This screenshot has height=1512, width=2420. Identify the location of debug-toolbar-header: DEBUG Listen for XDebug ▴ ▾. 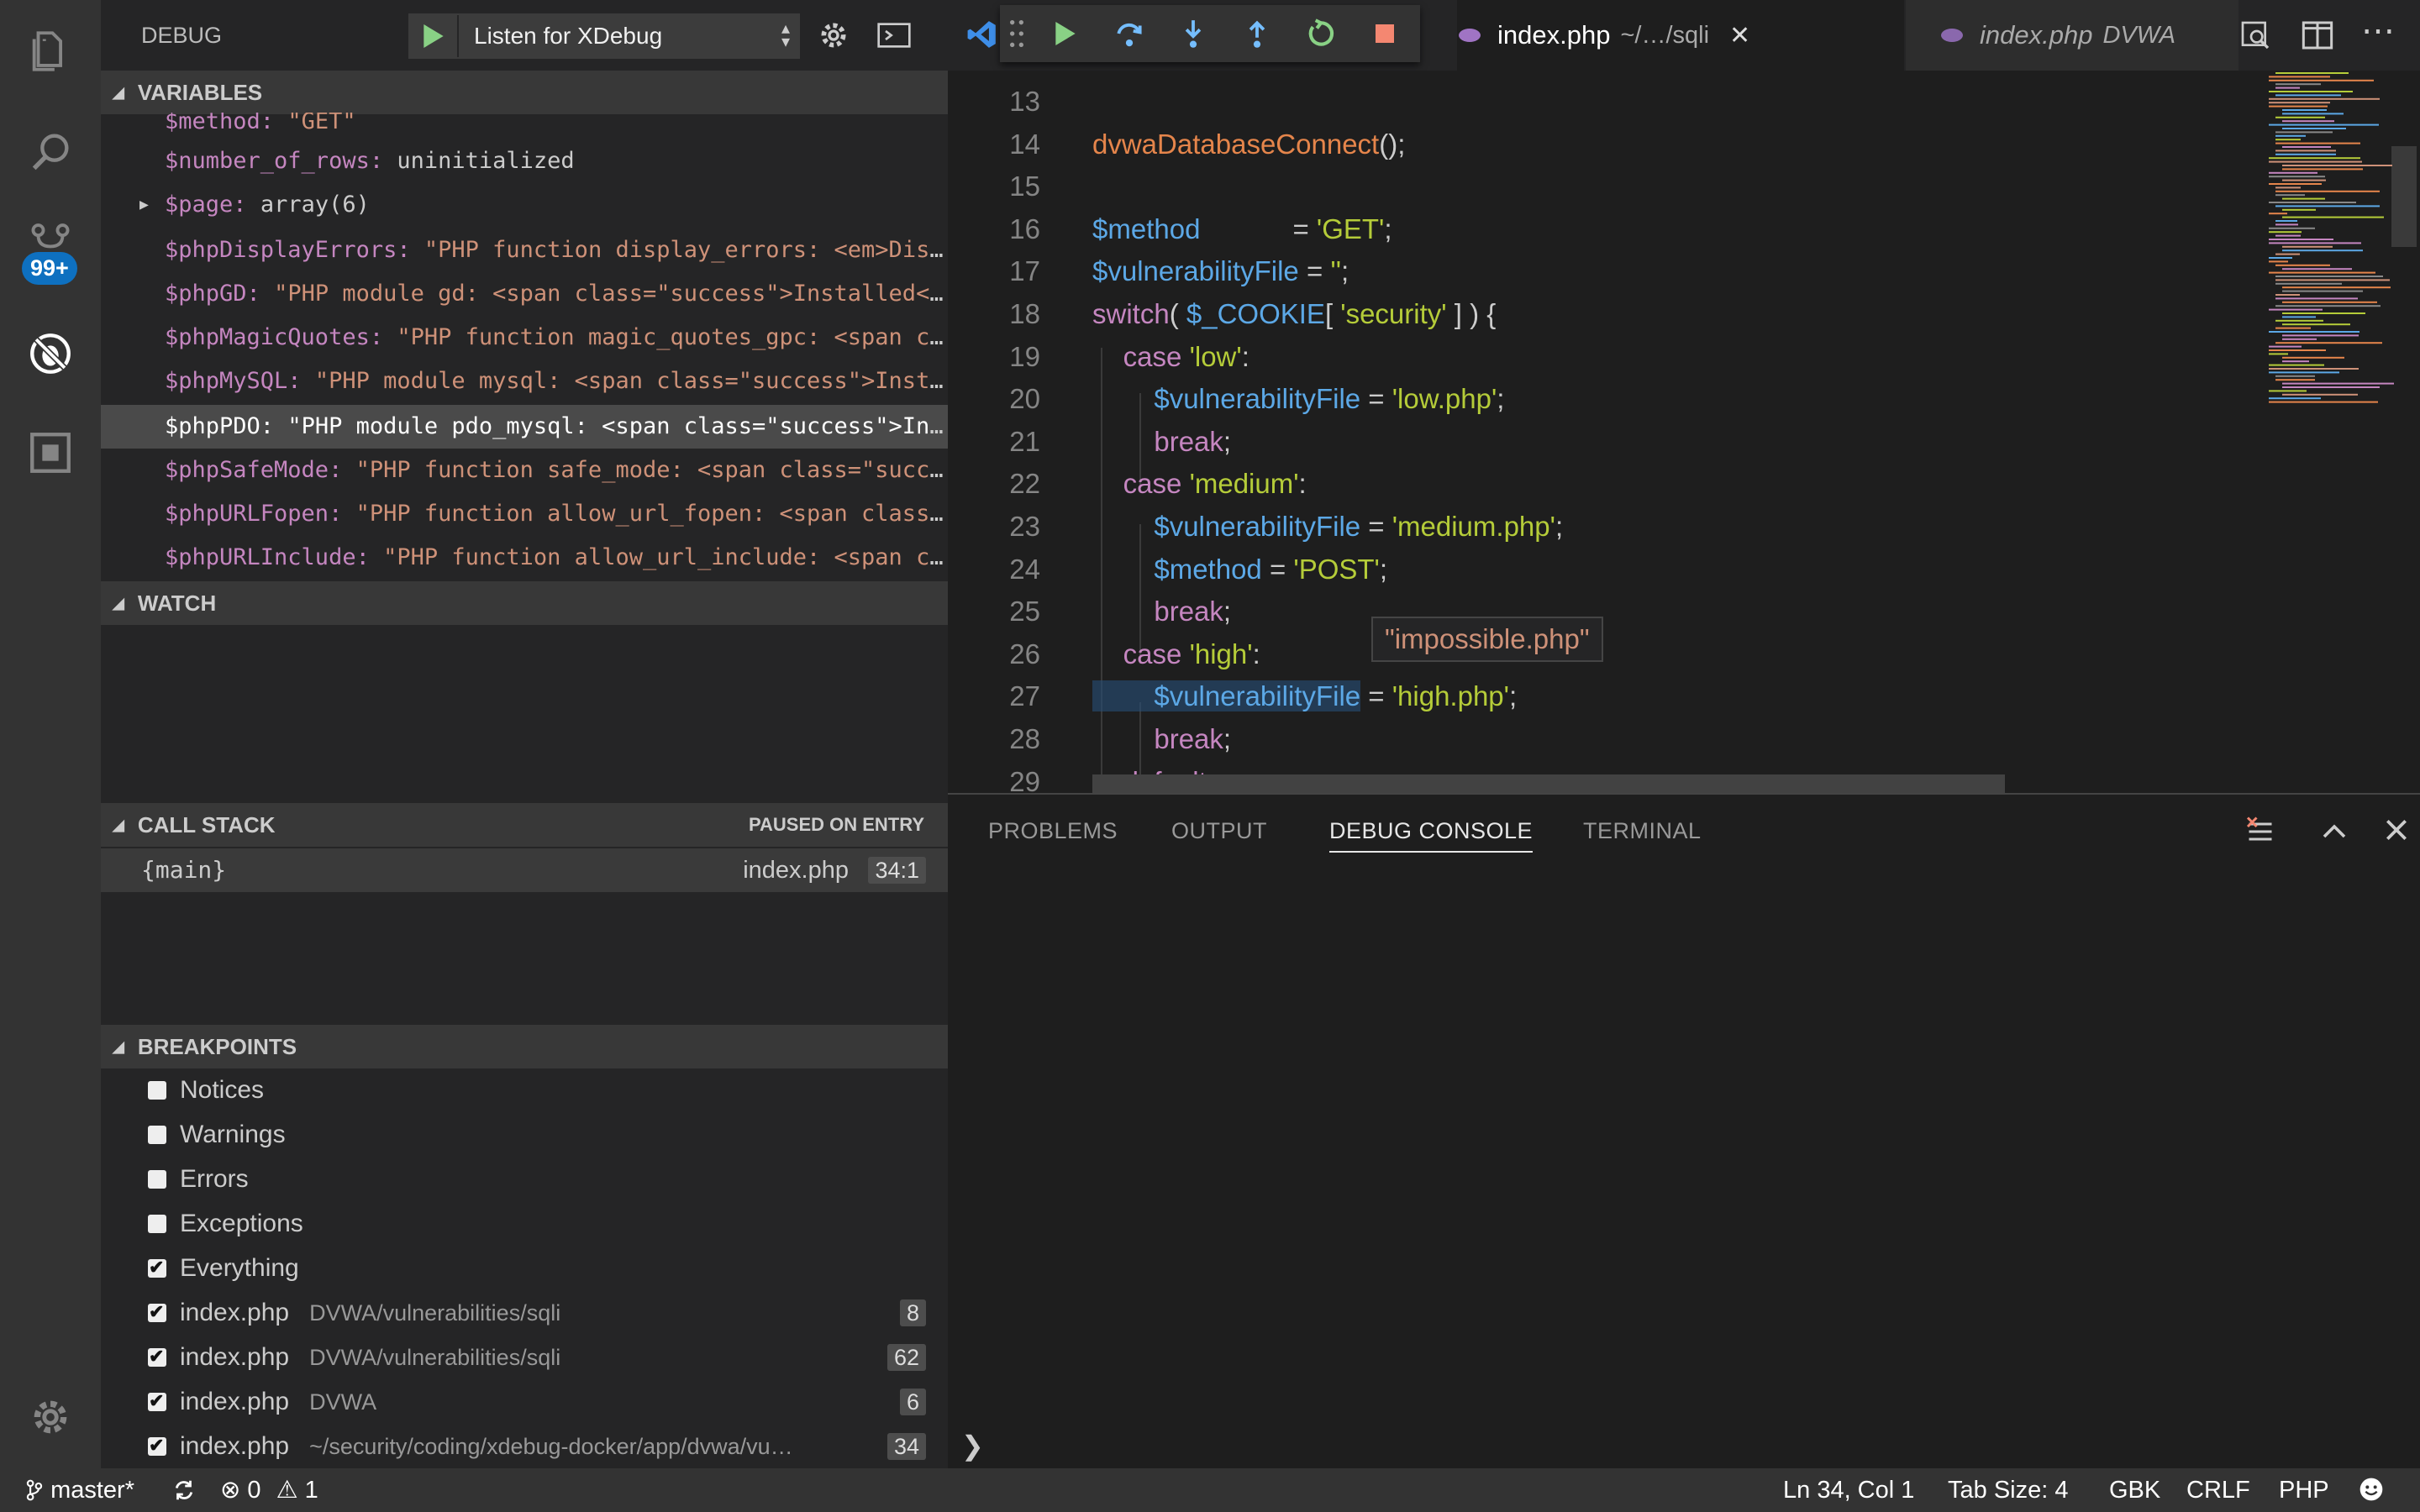
(524, 35).